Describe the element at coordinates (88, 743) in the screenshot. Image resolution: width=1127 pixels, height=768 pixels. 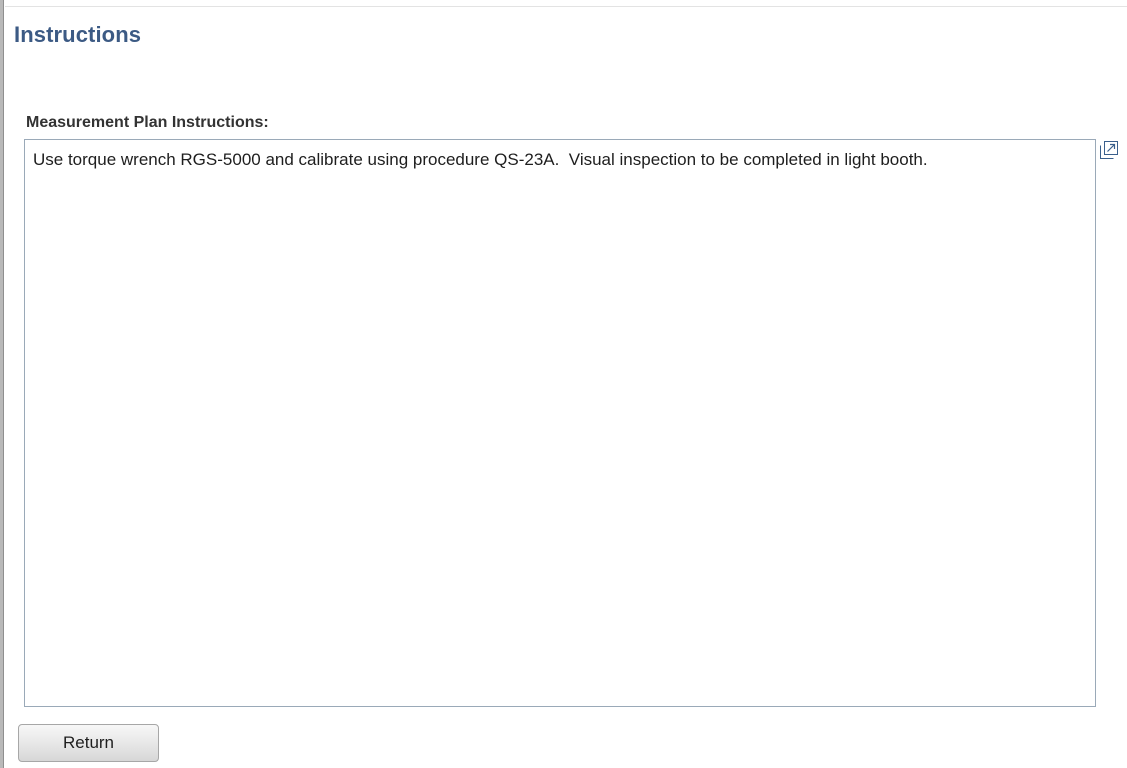
I see `return-button: Return` at that location.